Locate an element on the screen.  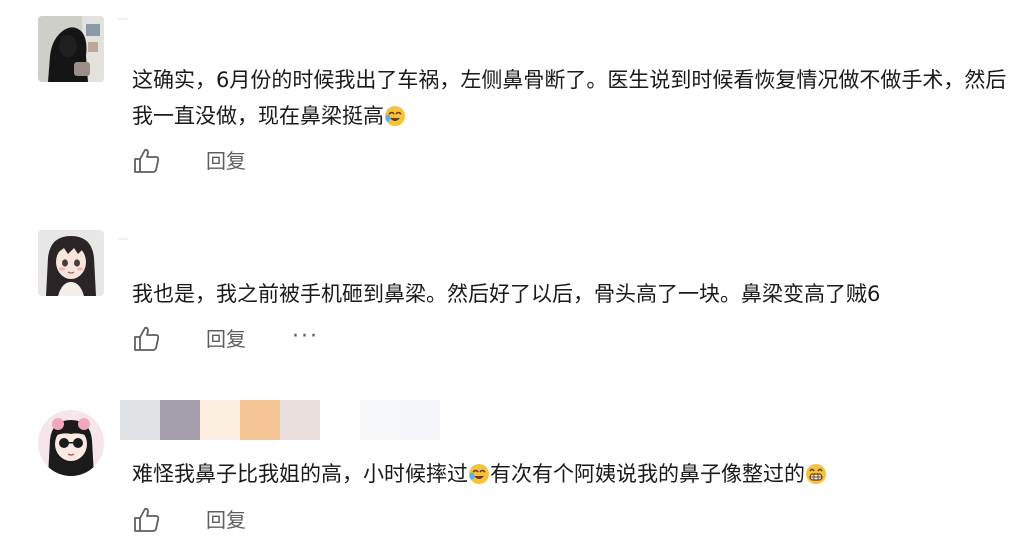
comment-text: 难怪我鼻子比我姐的高，小时候摔过 有次有个阿姨说我的鼻子像整过的 is located at coordinates (572, 474).